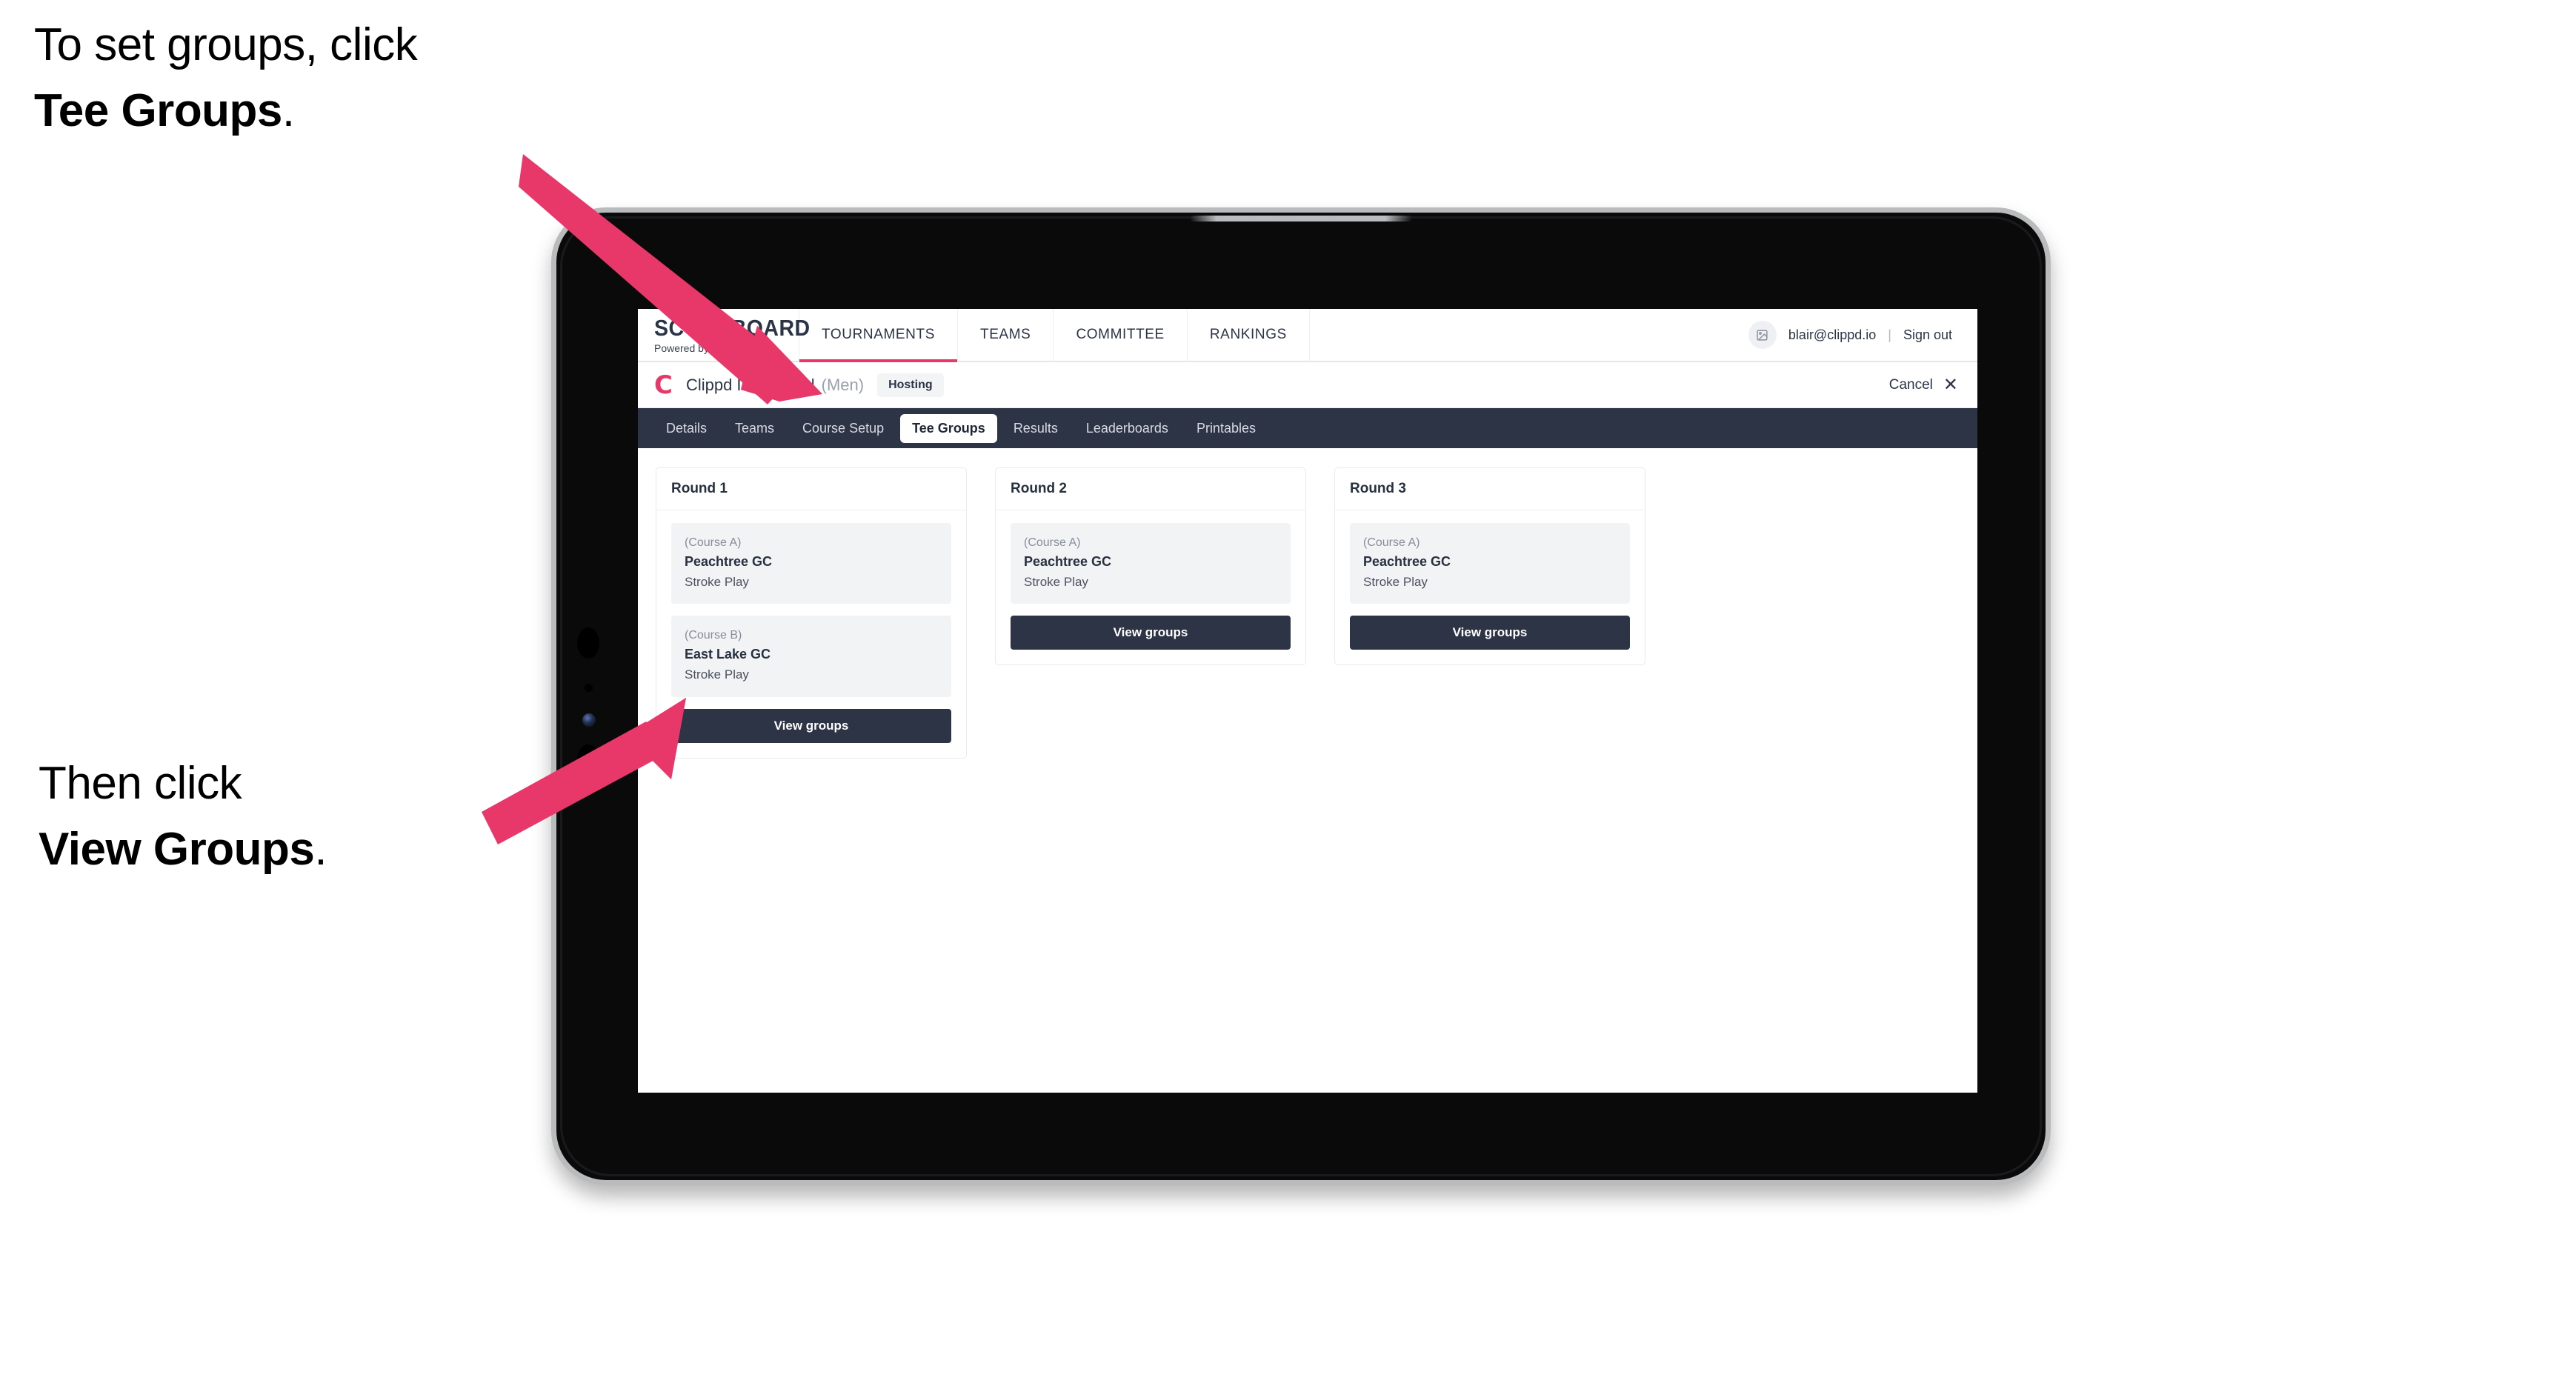 The width and height of the screenshot is (2576, 1386). I want to click on cancel-button: Cancel ✕, so click(1923, 385).